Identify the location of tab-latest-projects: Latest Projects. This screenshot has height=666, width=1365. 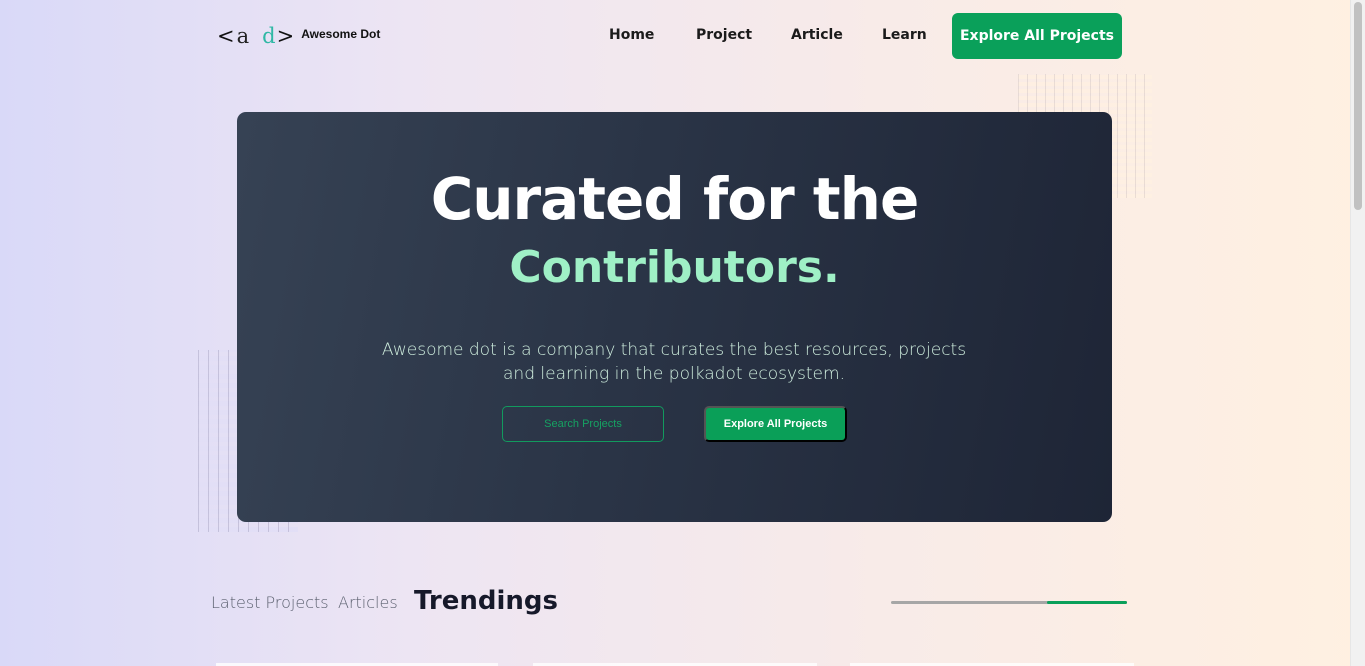
(270, 602).